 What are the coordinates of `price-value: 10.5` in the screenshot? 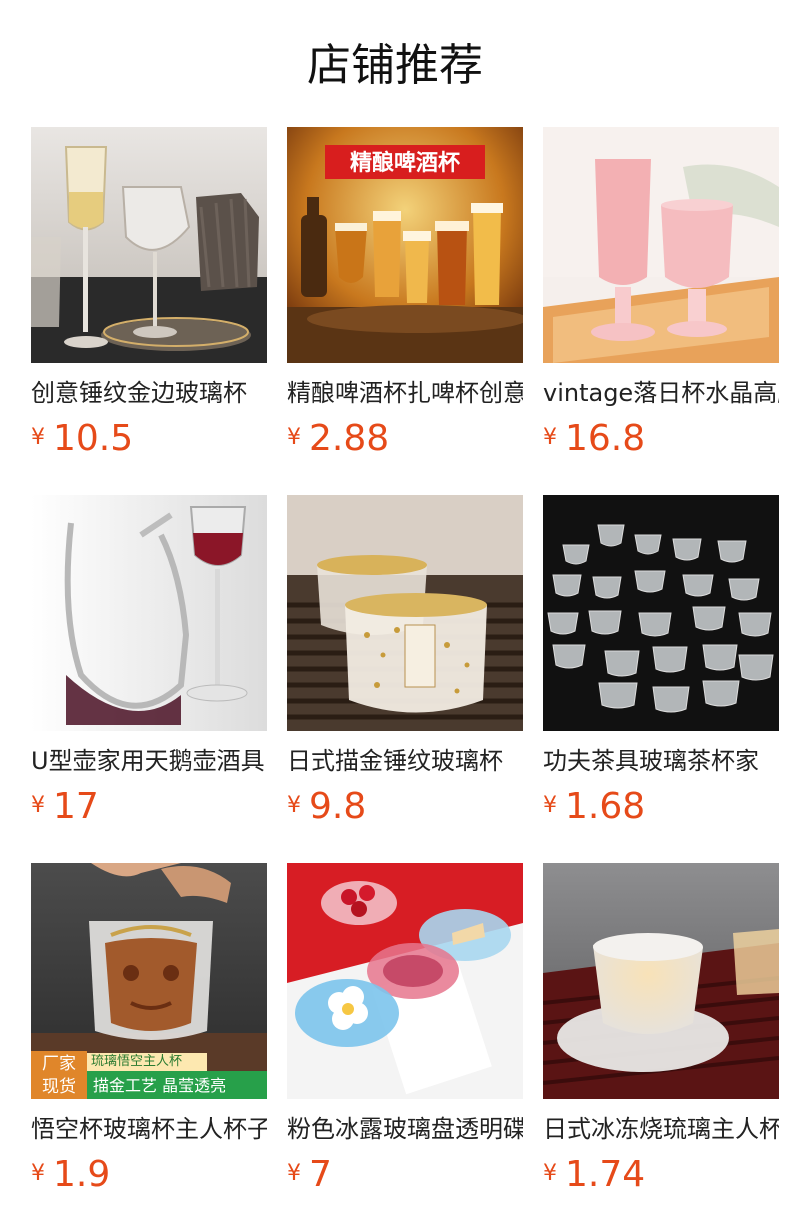 It's located at (93, 438).